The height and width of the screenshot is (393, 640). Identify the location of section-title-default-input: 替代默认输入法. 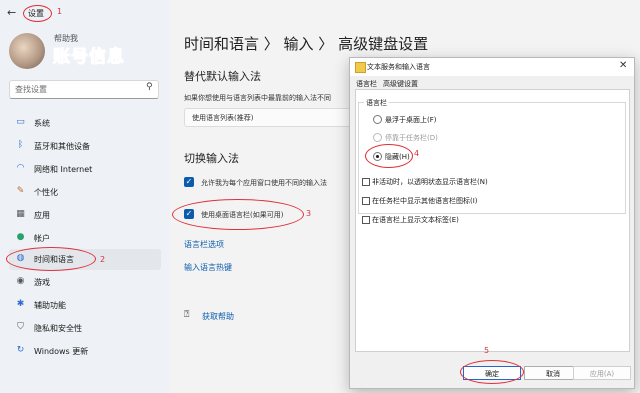
(222, 76).